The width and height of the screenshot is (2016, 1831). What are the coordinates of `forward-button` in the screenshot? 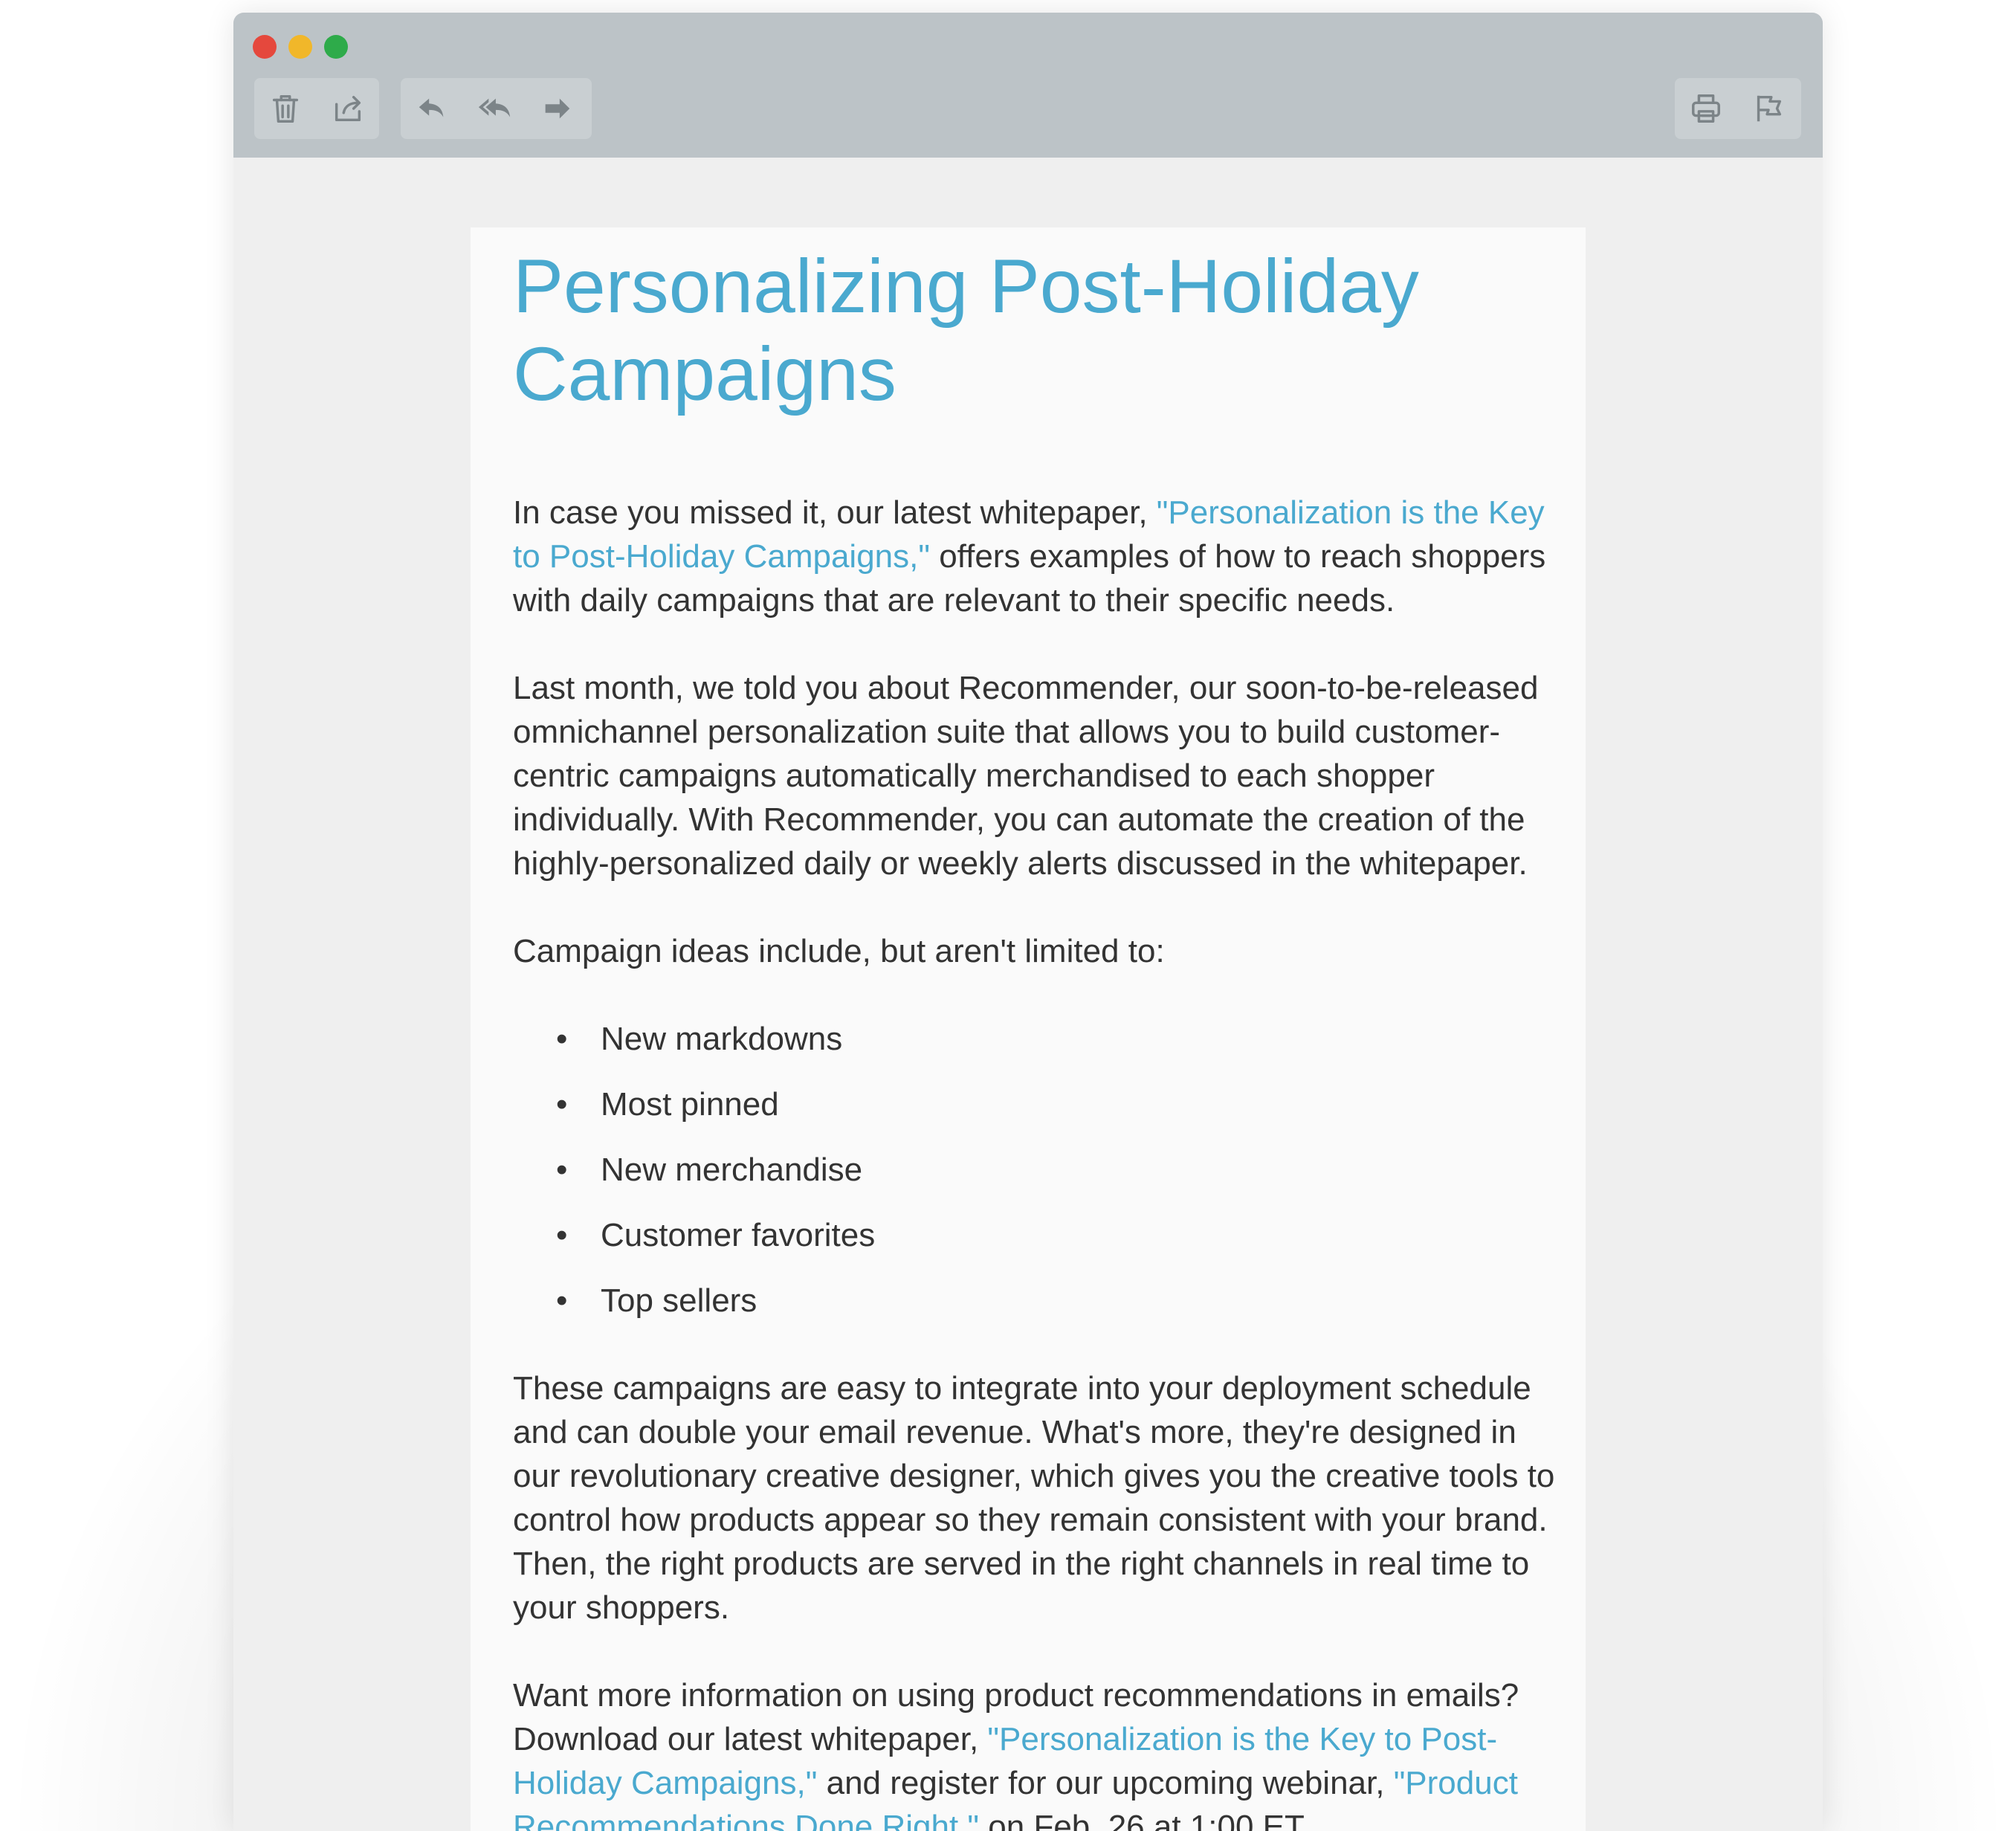 It's located at (557, 108).